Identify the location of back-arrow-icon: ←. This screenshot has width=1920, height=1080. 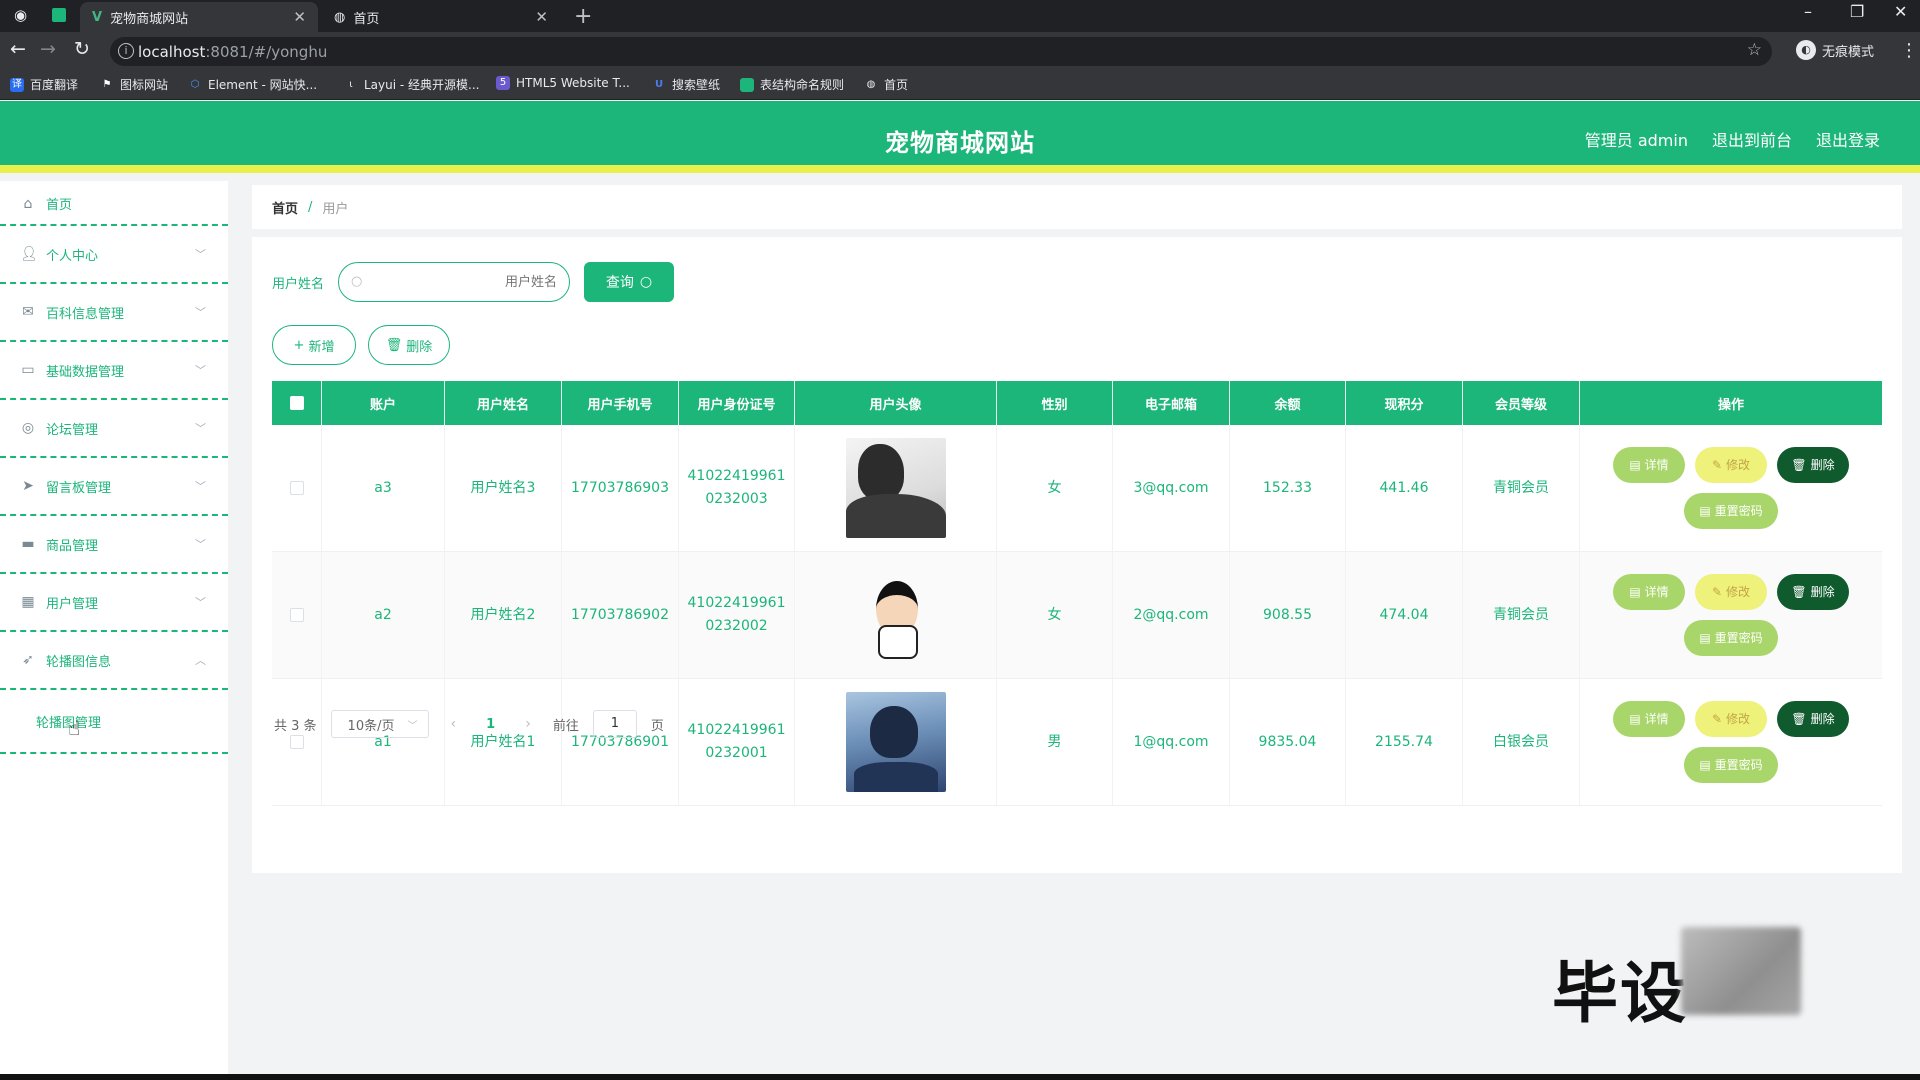
(18, 49).